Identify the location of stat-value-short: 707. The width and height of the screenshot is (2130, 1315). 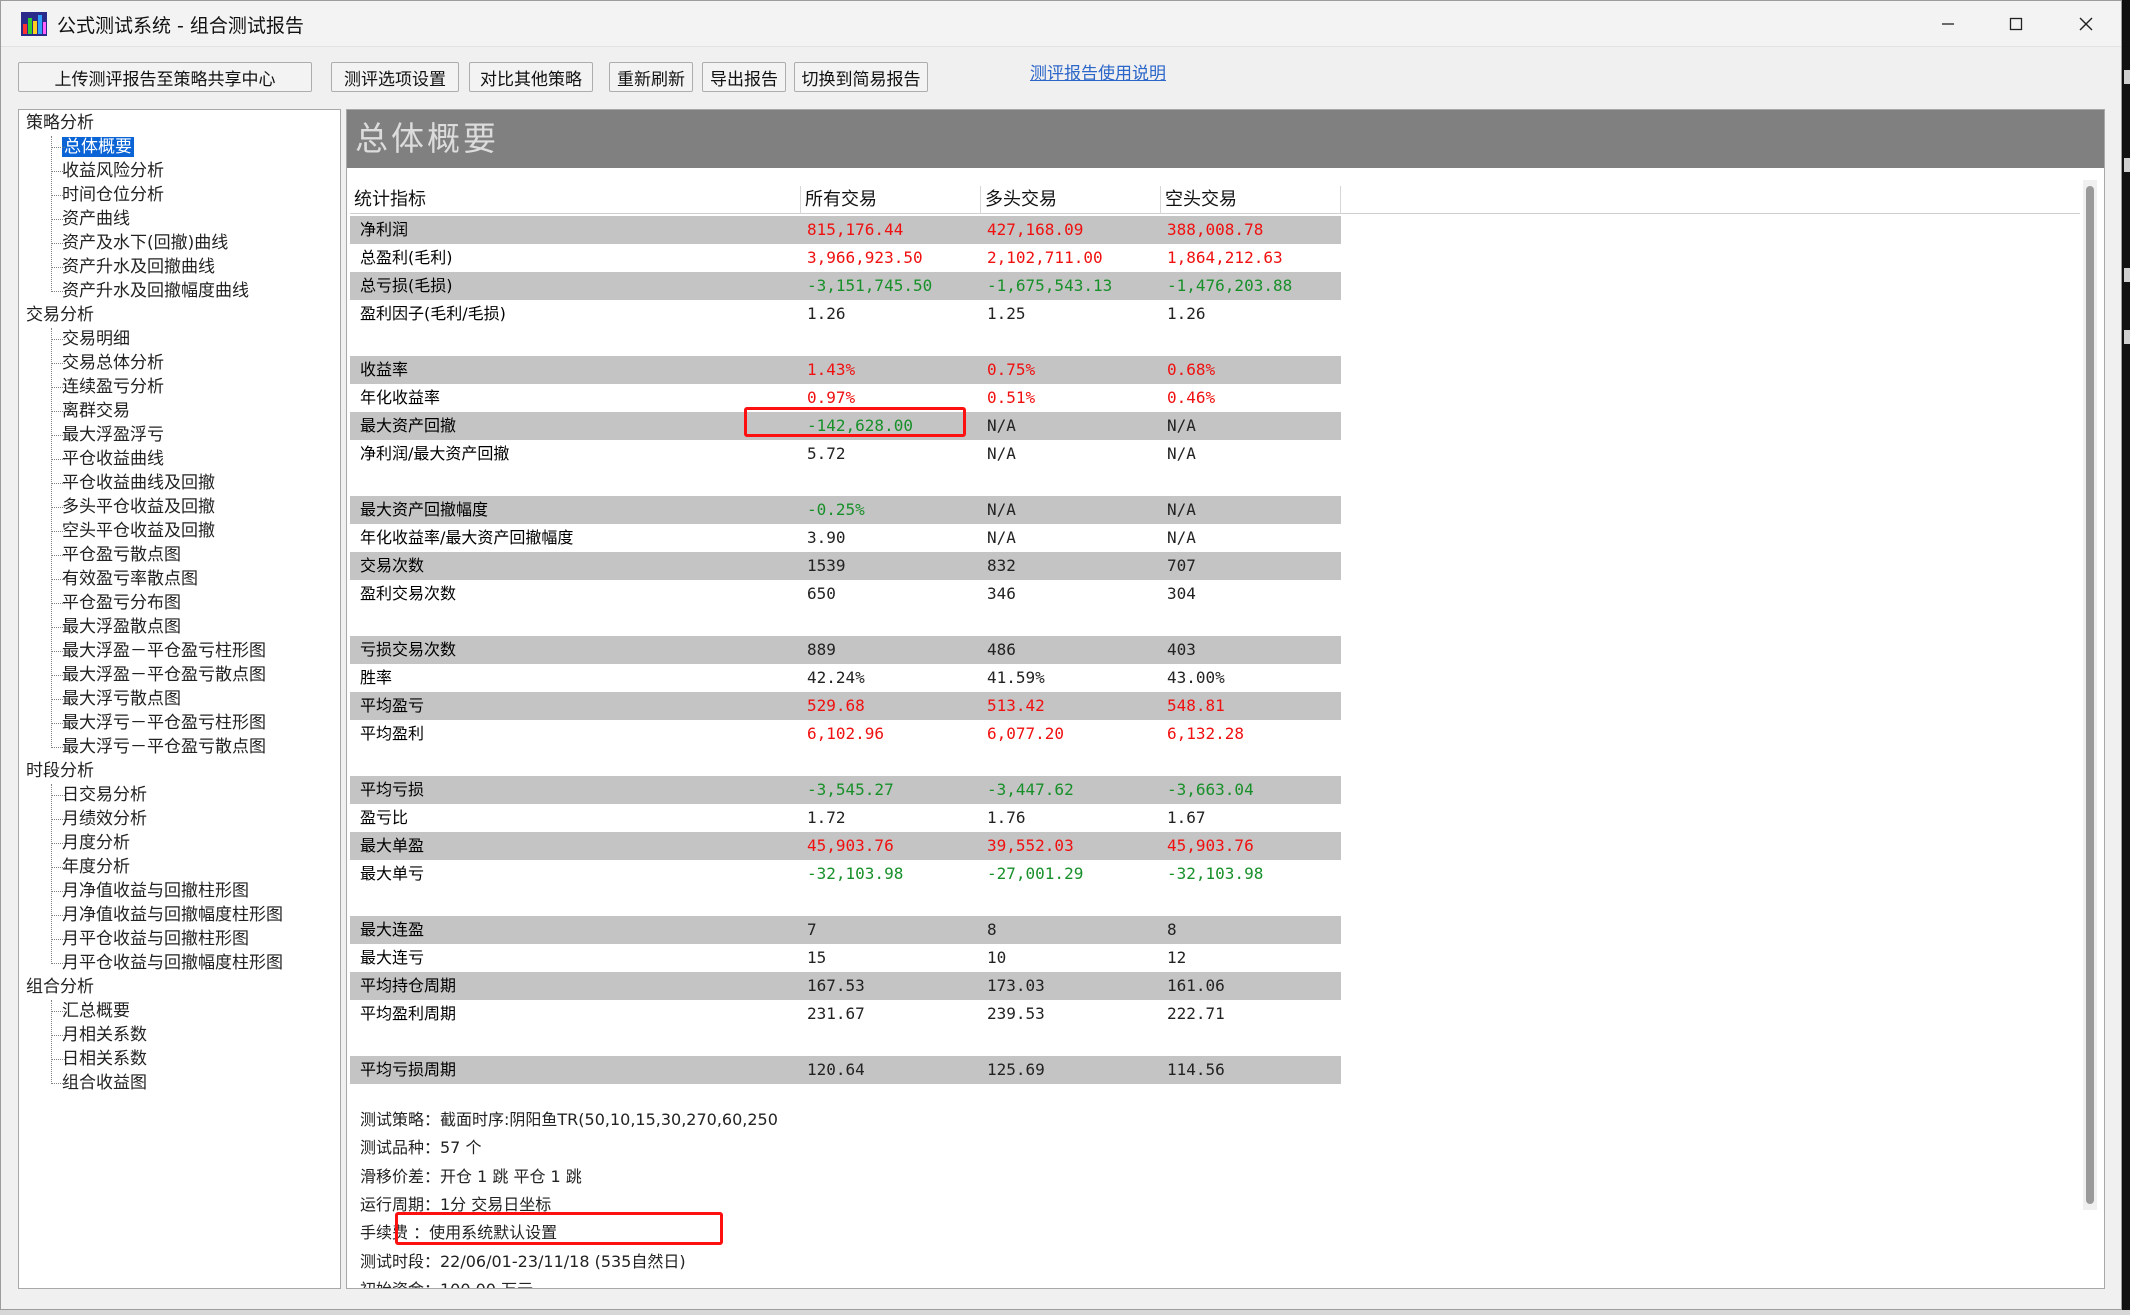
(1181, 565).